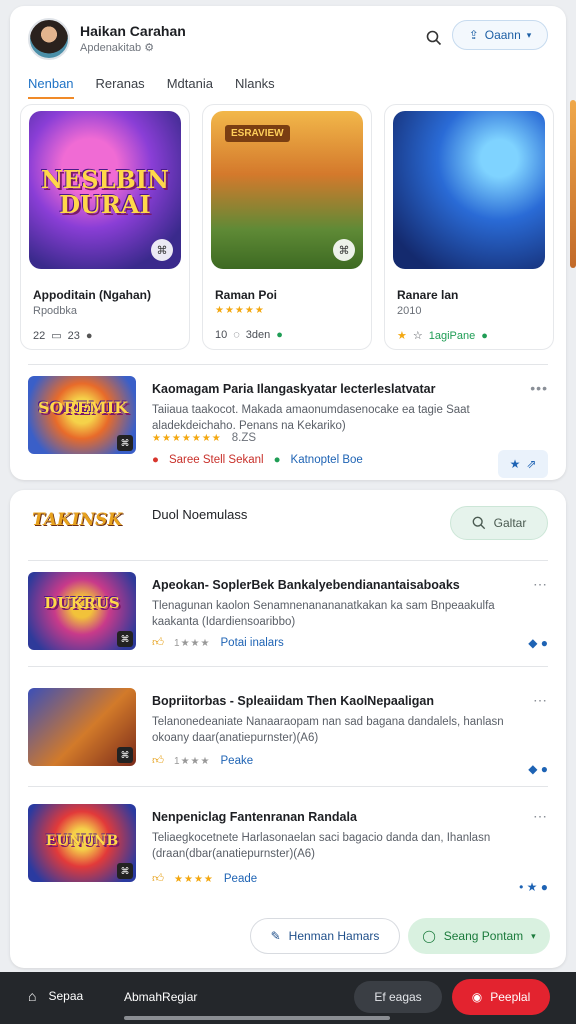  What do you see at coordinates (398, 997) in the screenshot?
I see `bottom-pill-button: Ef eagas` at bounding box center [398, 997].